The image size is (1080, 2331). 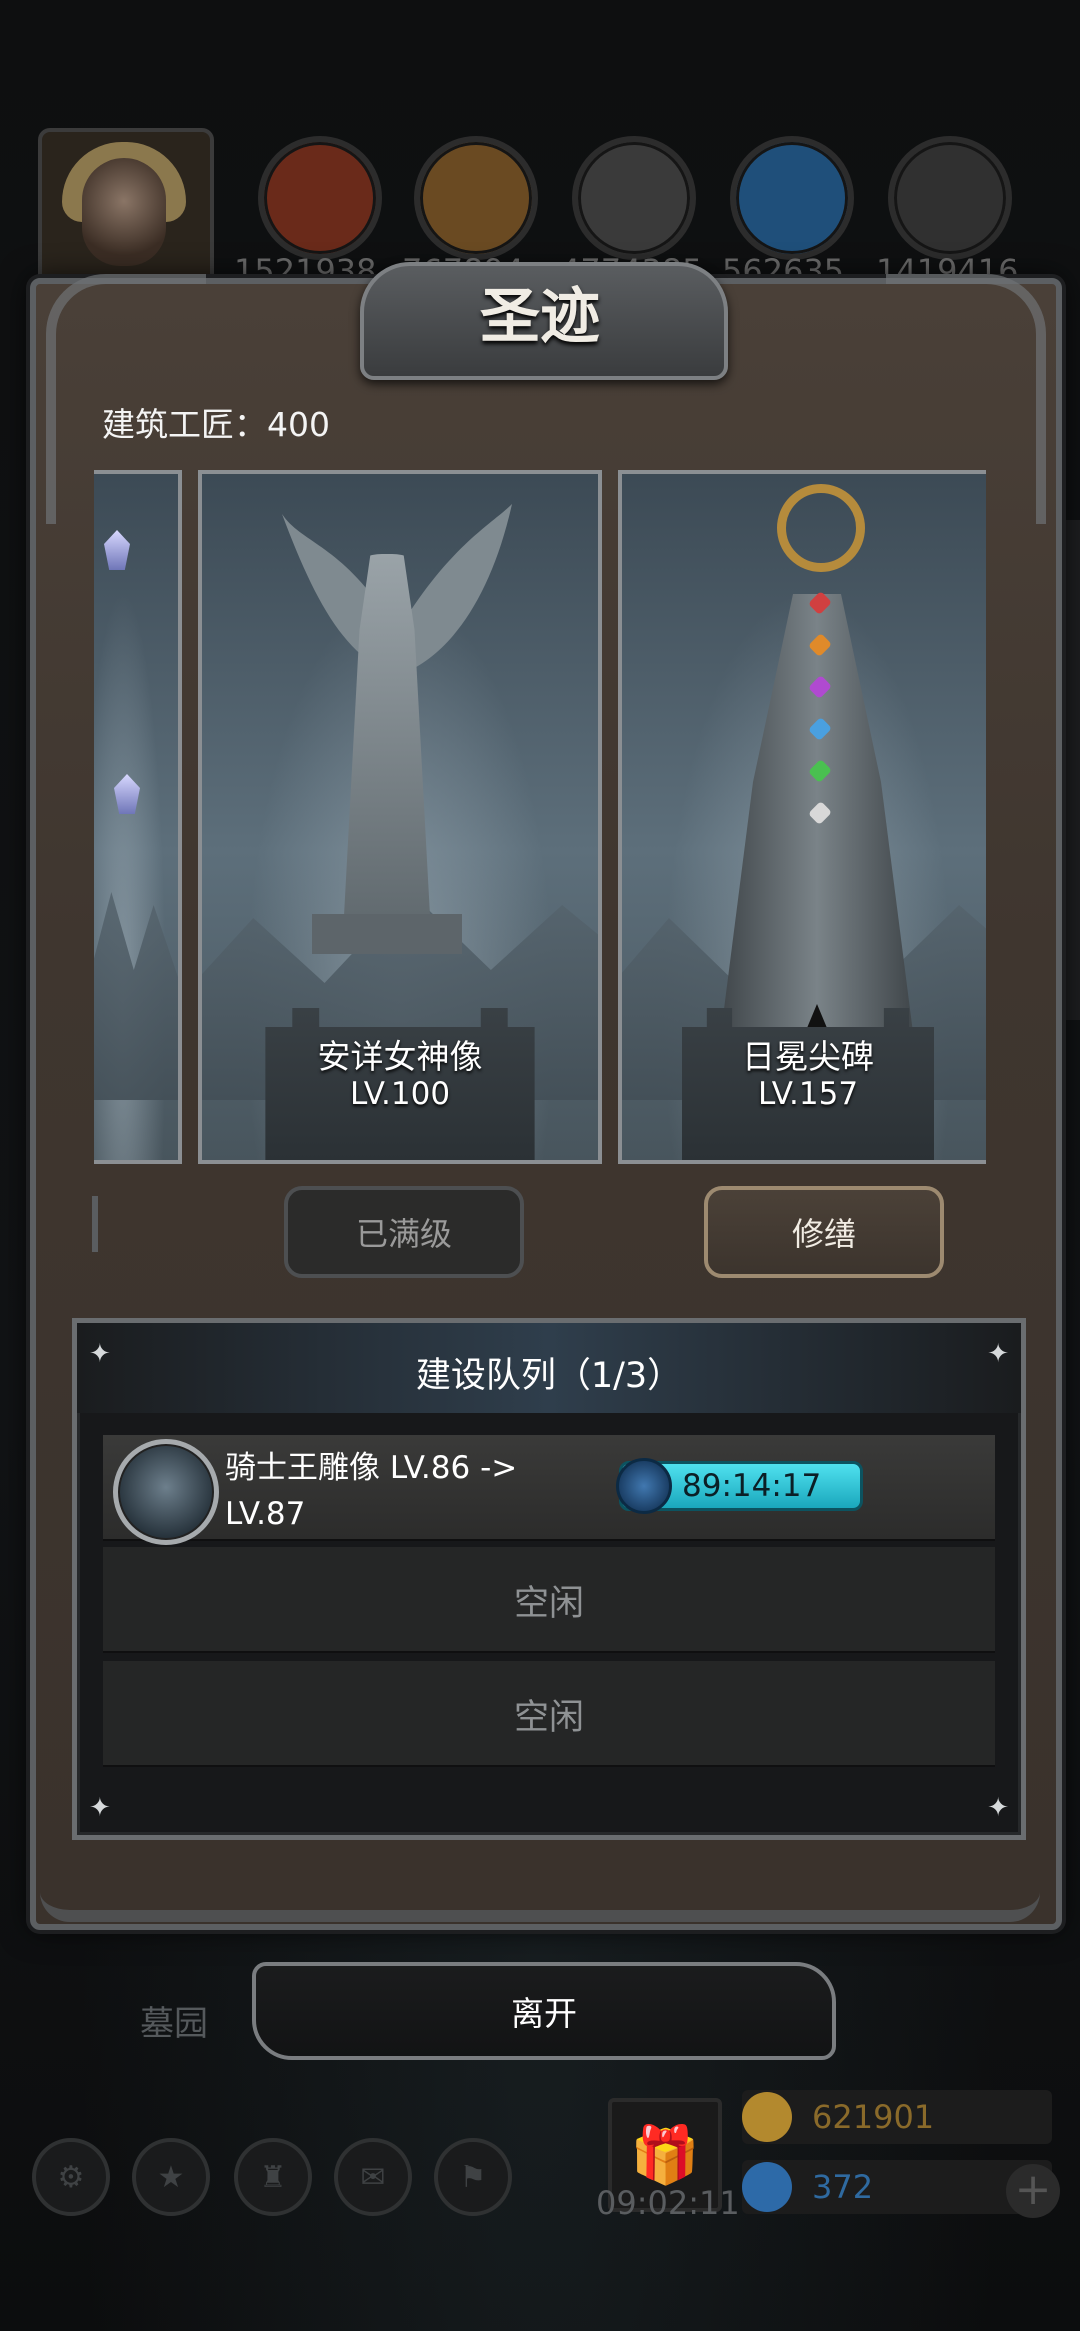 I want to click on building-card-partial, so click(x=138, y=817).